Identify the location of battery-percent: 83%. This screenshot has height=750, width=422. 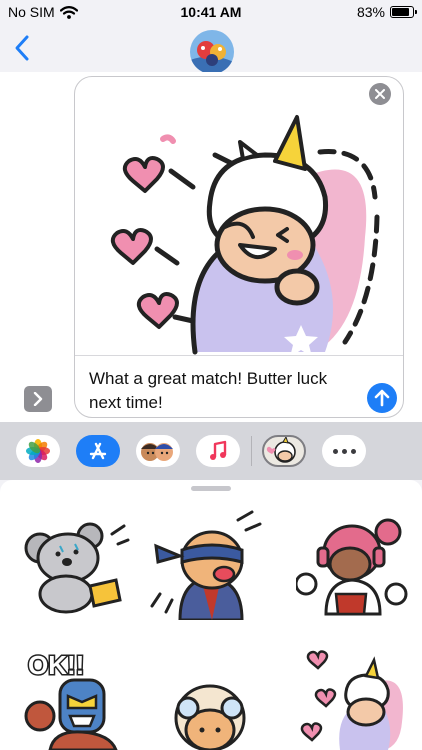
(370, 12).